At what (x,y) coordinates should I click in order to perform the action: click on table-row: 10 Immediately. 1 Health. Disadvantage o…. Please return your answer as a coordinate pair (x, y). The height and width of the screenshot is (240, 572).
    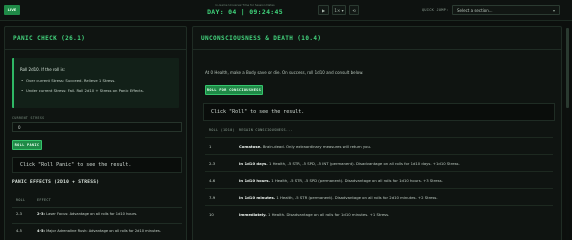
    Looking at the image, I should click on (379, 213).